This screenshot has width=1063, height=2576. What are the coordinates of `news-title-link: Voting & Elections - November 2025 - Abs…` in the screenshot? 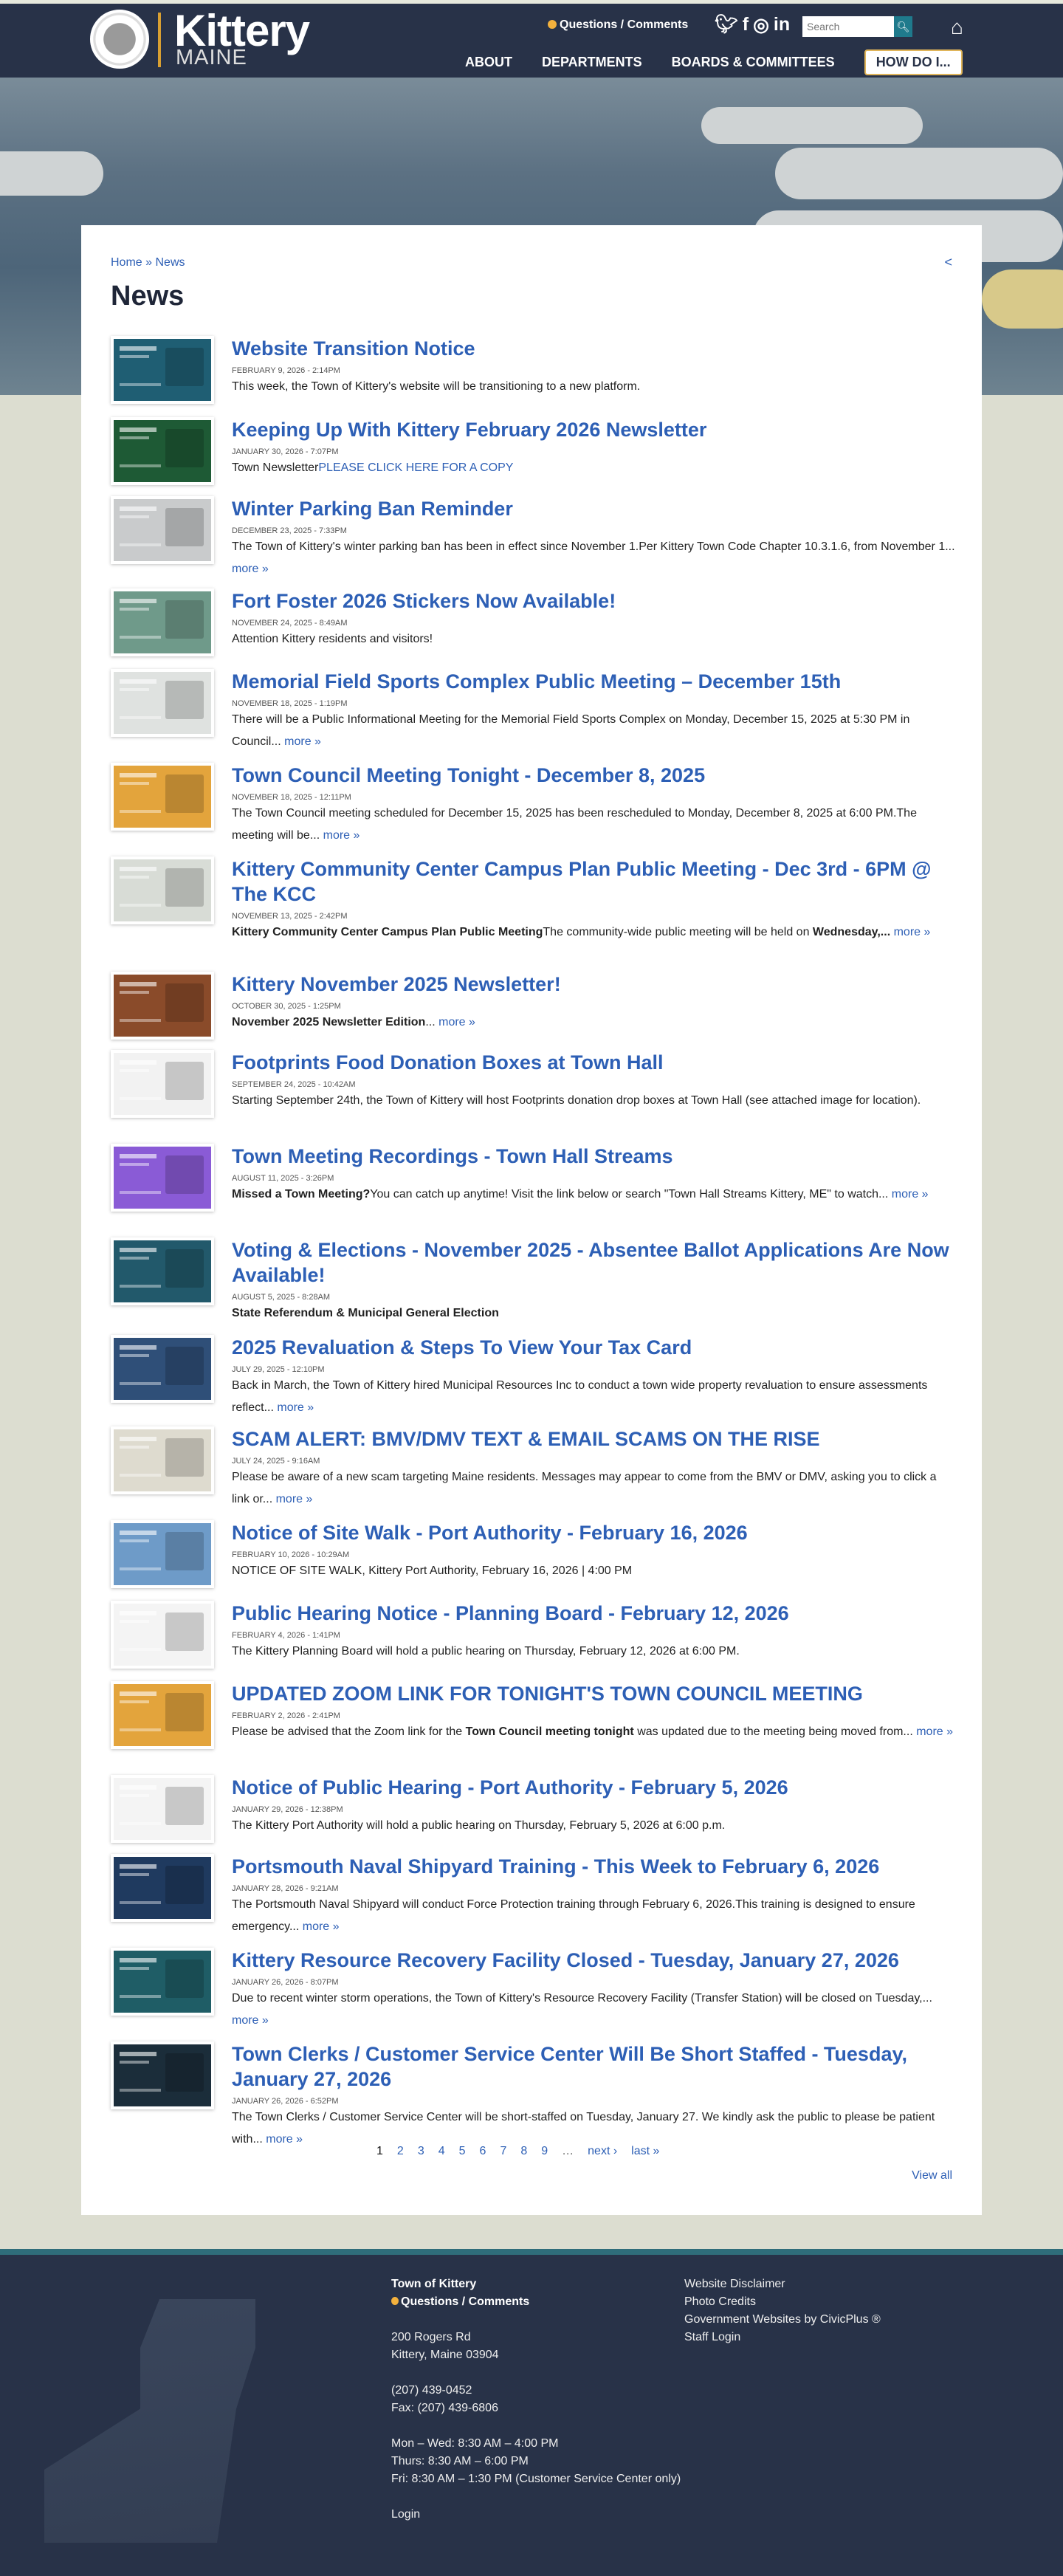 It's located at (593, 1262).